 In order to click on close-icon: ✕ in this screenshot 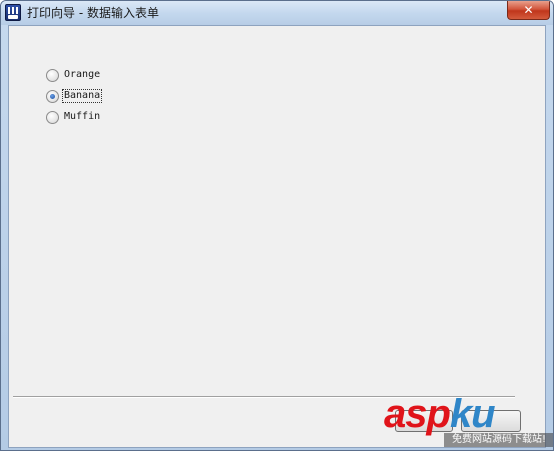, I will do `click(528, 10)`.